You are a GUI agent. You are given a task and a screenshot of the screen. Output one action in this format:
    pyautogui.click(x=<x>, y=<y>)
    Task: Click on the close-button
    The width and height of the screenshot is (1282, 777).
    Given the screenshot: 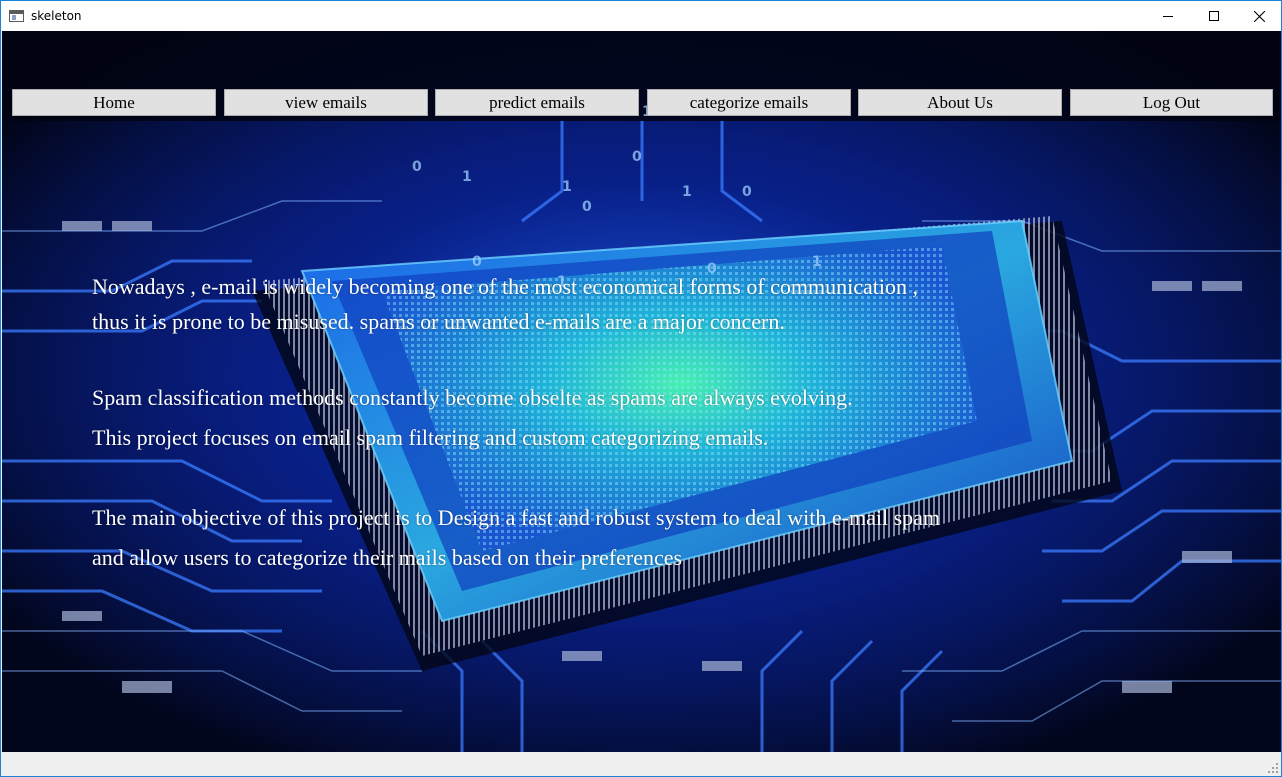 What is the action you would take?
    pyautogui.click(x=1259, y=16)
    